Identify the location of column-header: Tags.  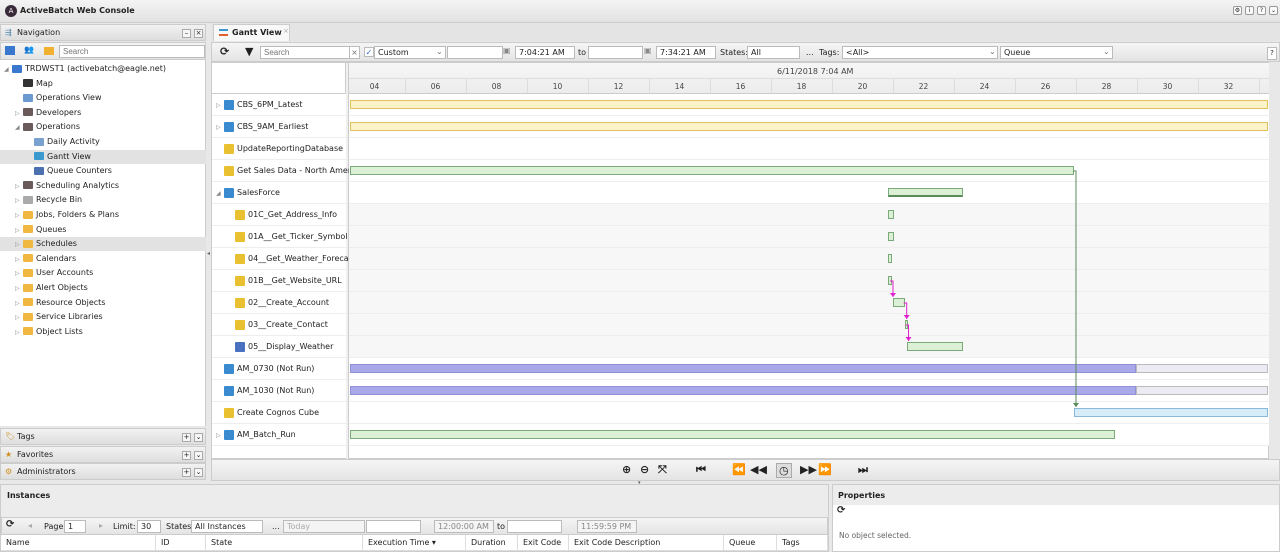
(802, 543).